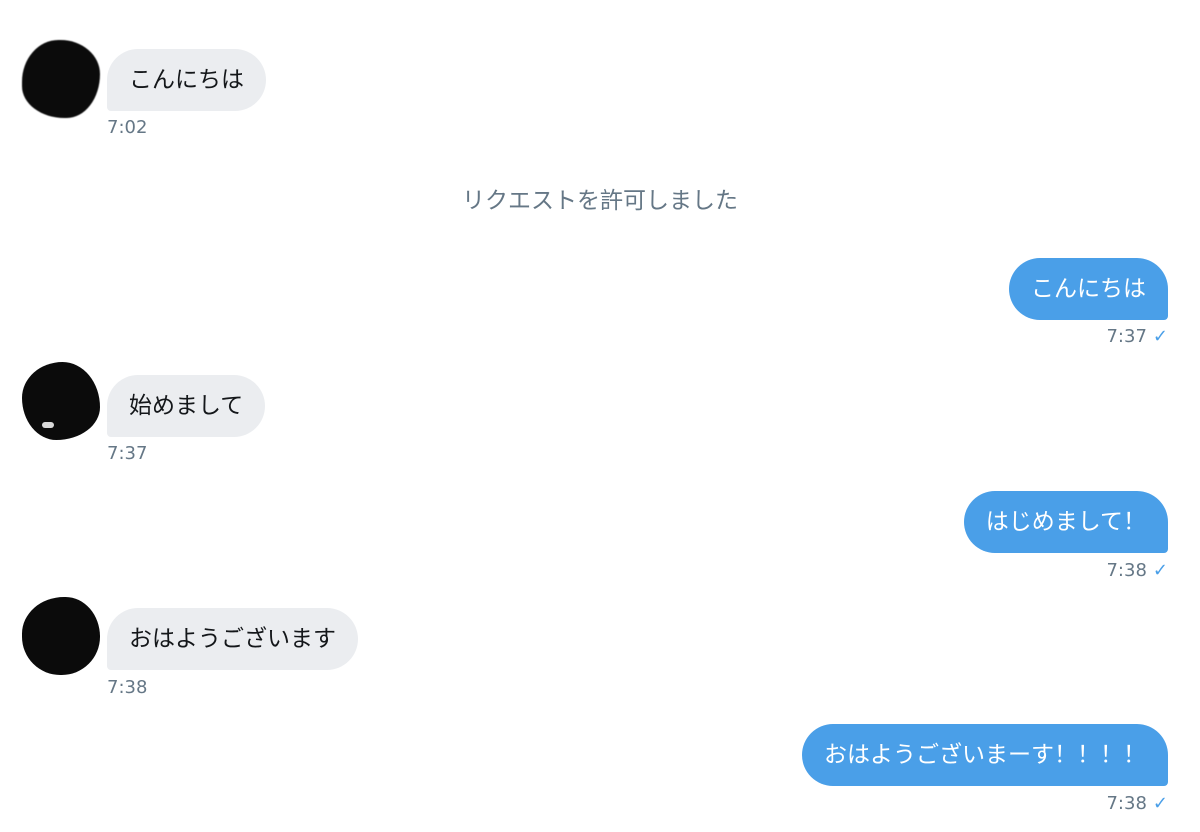  I want to click on message-timestamp: 7:37 ✓, so click(1137, 336).